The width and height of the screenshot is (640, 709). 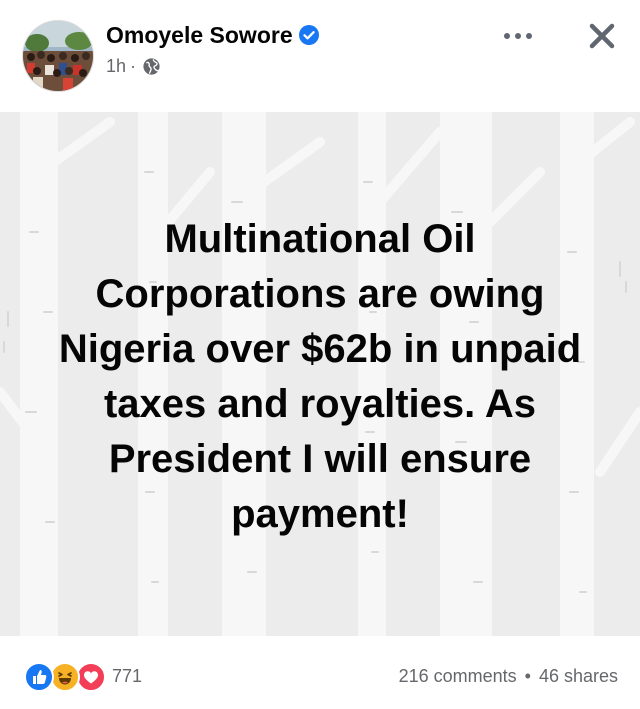 What do you see at coordinates (127, 676) in the screenshot?
I see `reactions-count: 771` at bounding box center [127, 676].